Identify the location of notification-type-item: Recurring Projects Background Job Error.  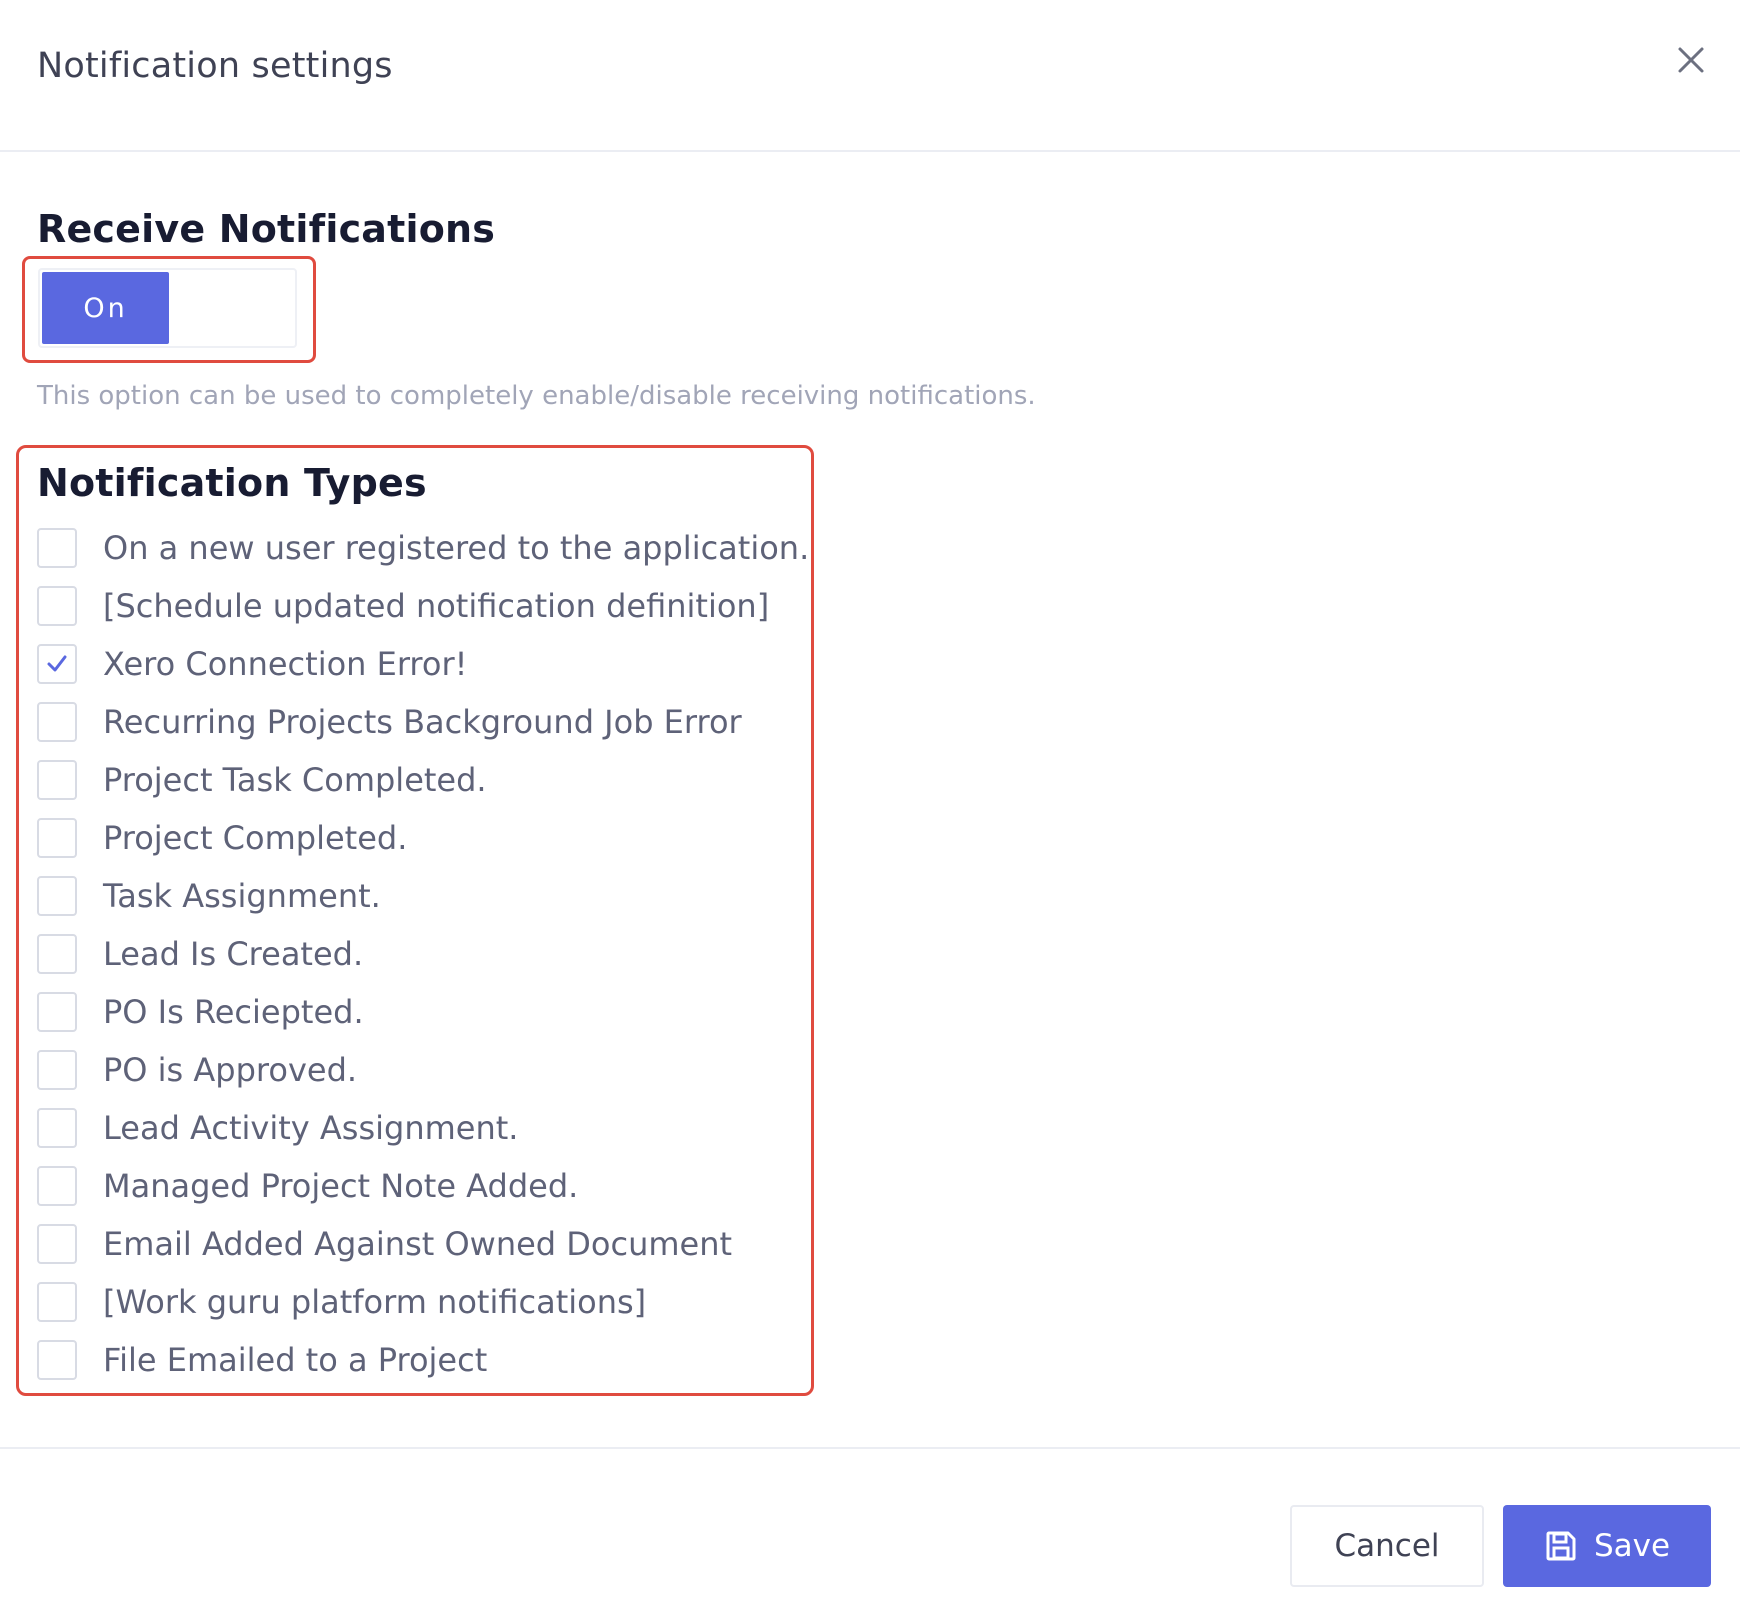
(389, 722).